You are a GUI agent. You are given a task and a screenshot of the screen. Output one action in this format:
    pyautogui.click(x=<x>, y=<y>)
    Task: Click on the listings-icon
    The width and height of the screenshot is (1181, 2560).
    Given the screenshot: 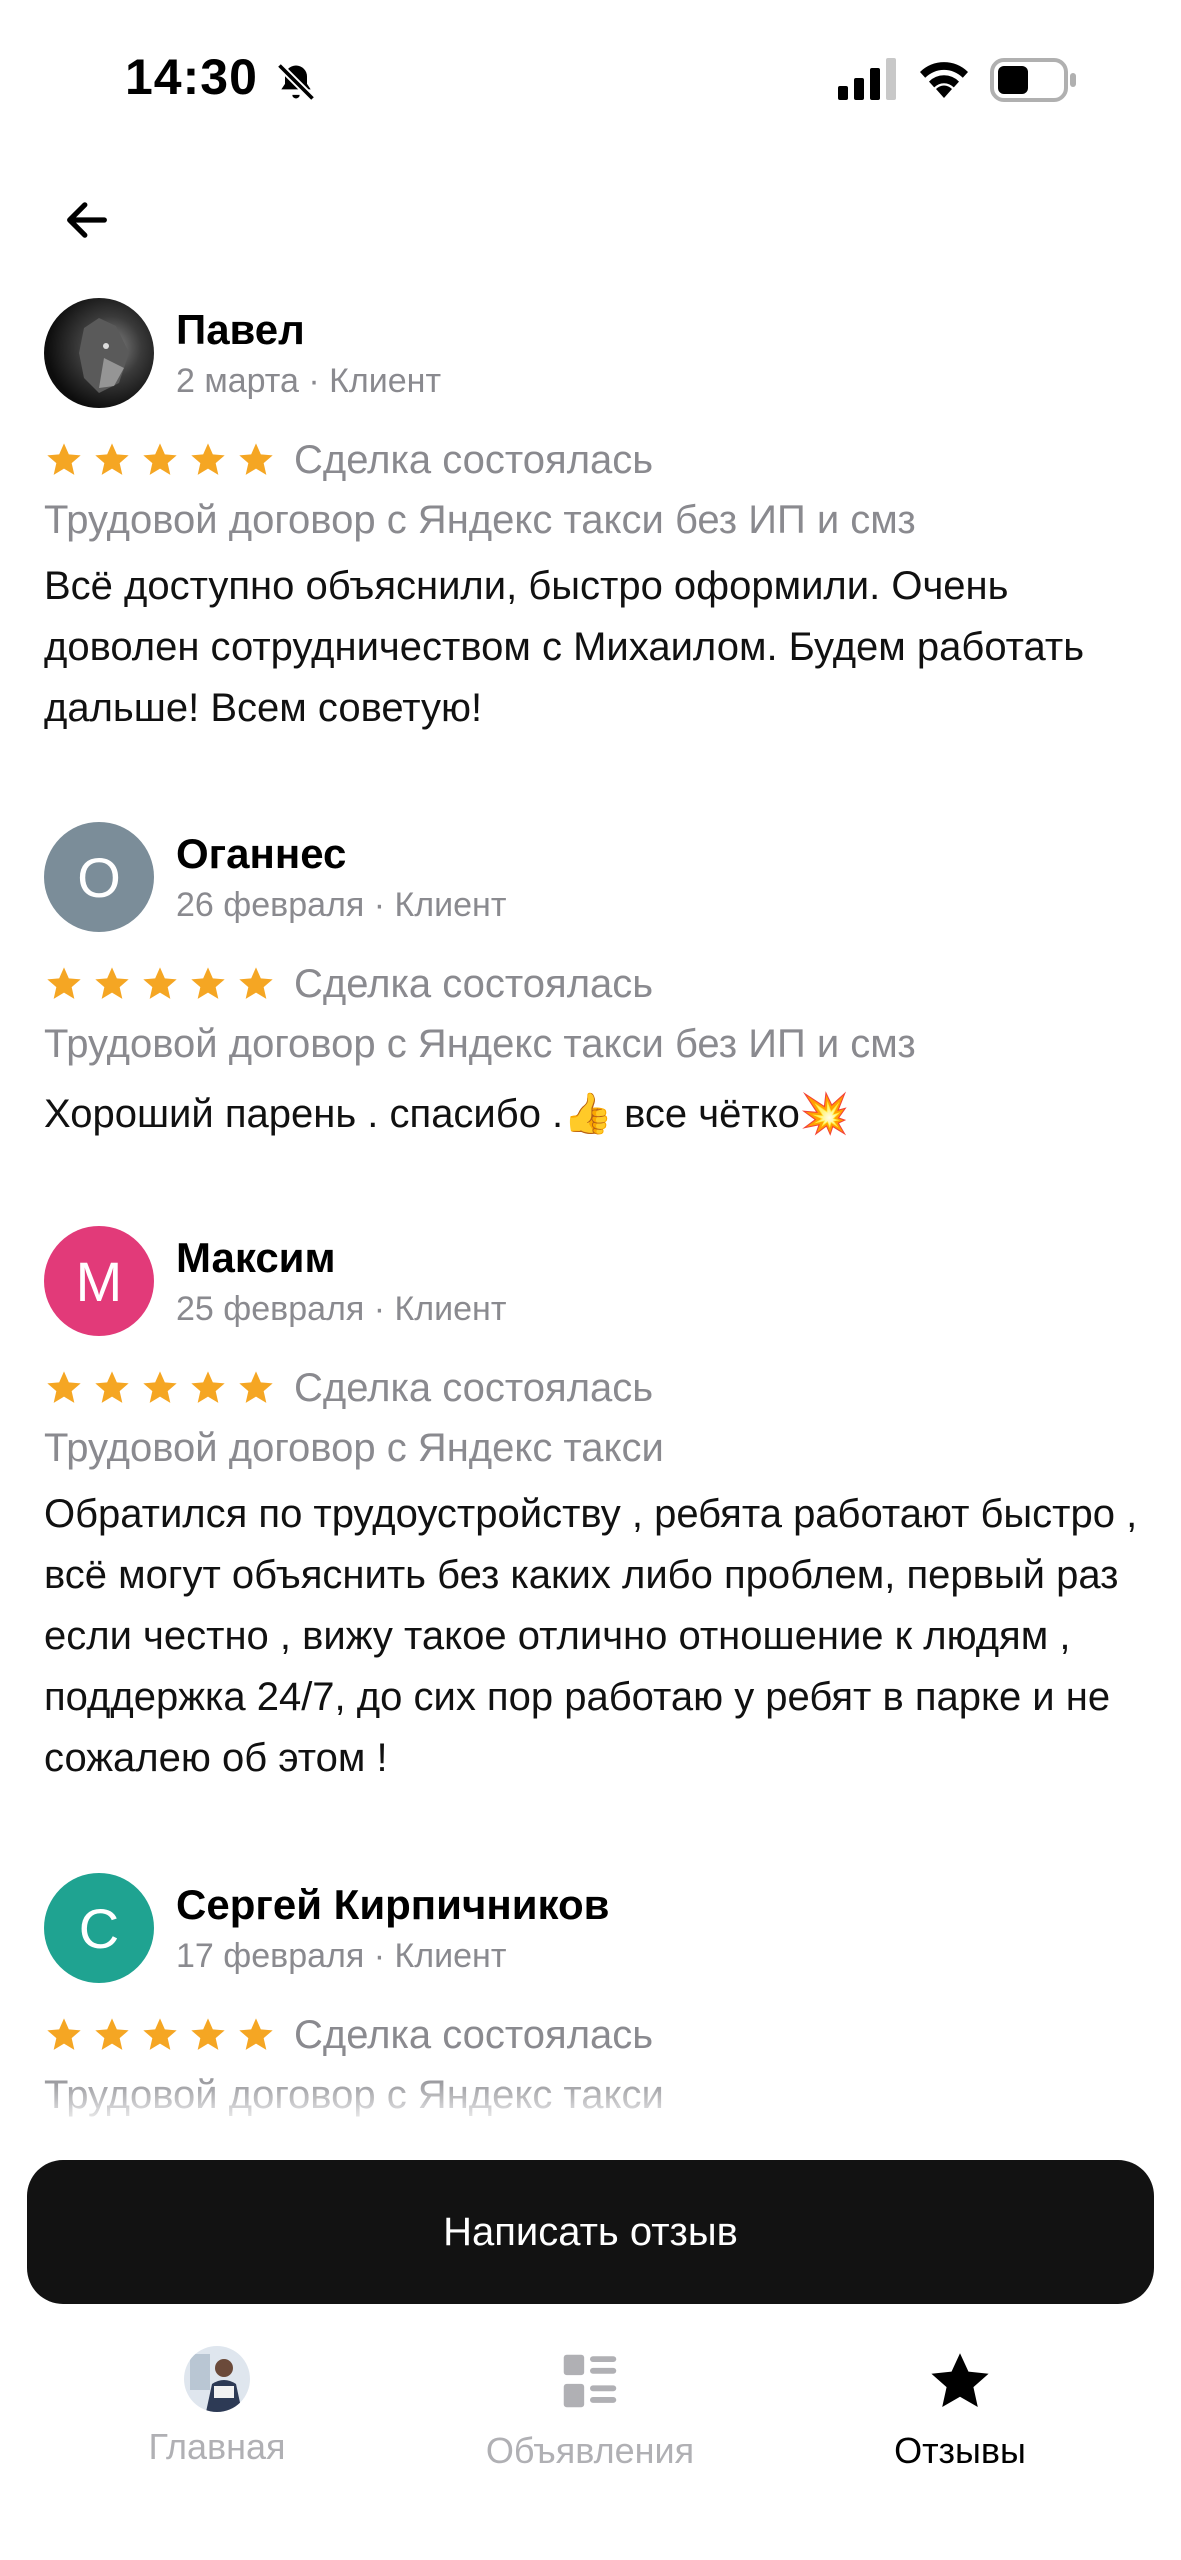 What is the action you would take?
    pyautogui.click(x=590, y=2381)
    